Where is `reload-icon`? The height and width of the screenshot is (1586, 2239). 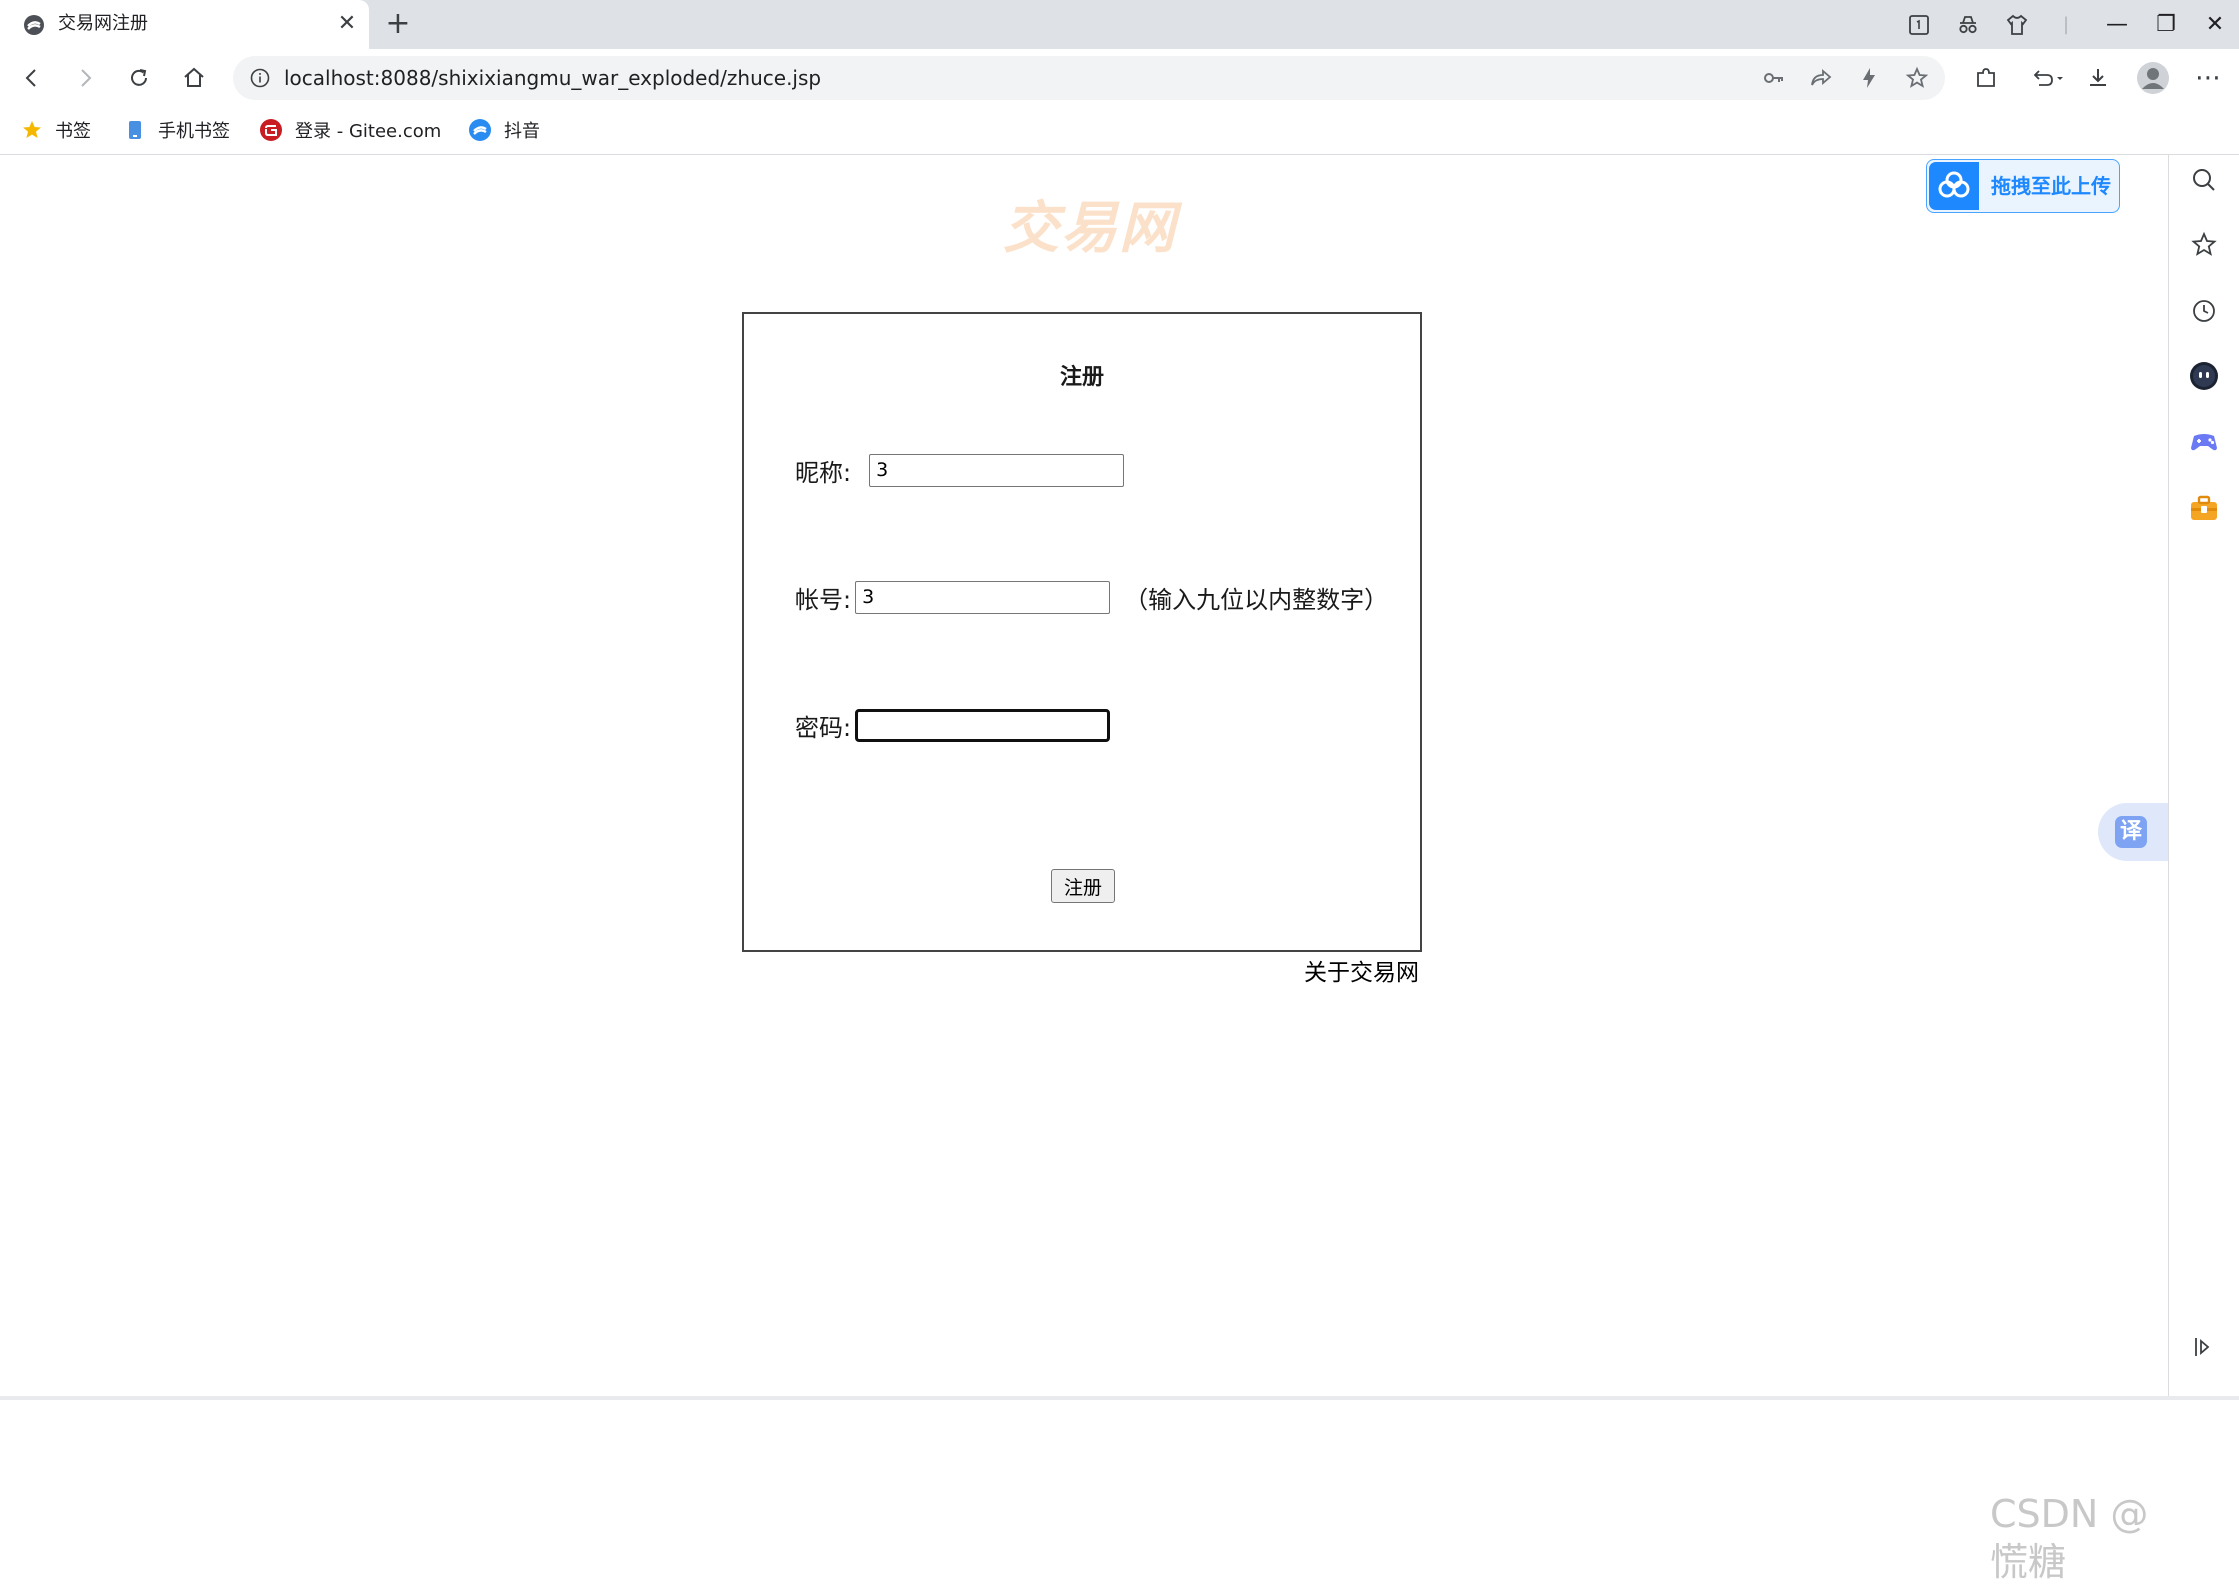 reload-icon is located at coordinates (139, 77).